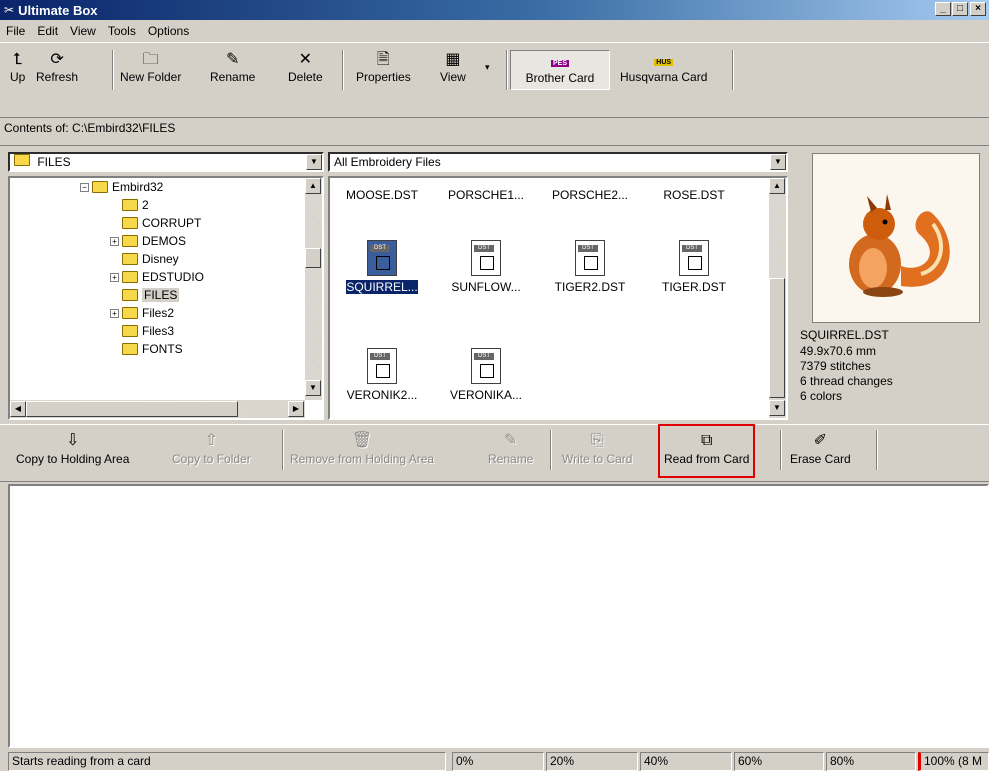  I want to click on menu-view: View, so click(83, 31).